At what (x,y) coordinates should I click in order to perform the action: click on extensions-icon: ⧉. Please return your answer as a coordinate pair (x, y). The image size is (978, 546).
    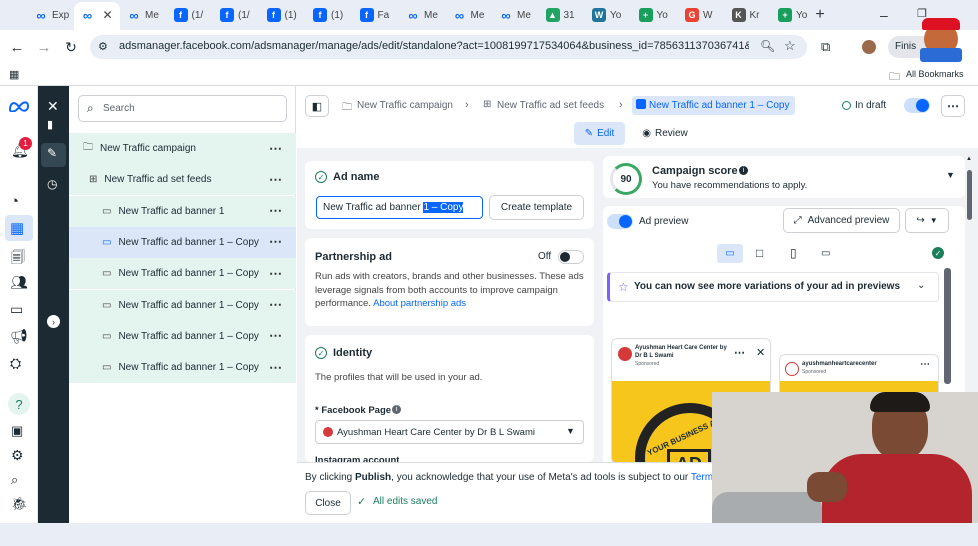
    Looking at the image, I should click on (825, 47).